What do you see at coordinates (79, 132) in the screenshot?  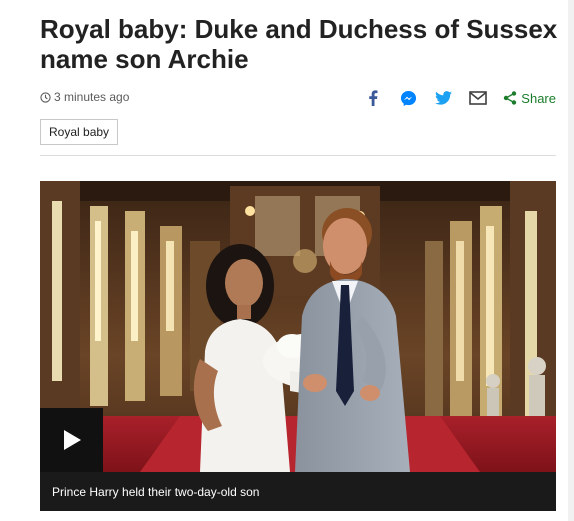 I see `topic-tag: Royal baby` at bounding box center [79, 132].